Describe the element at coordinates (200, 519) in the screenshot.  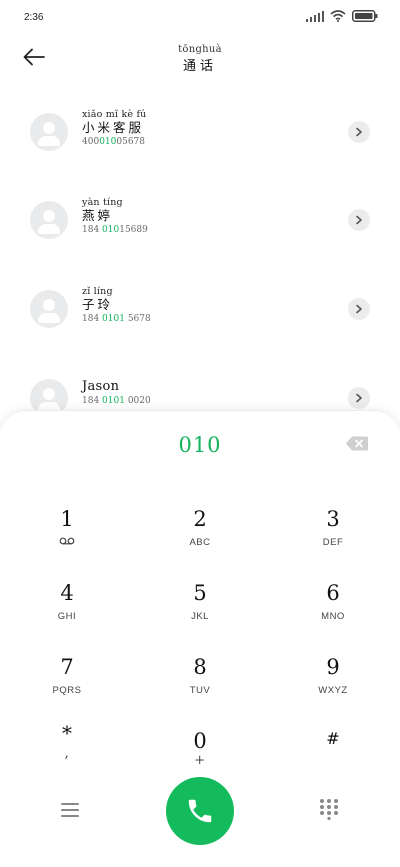
I see `key-digit: 2` at that location.